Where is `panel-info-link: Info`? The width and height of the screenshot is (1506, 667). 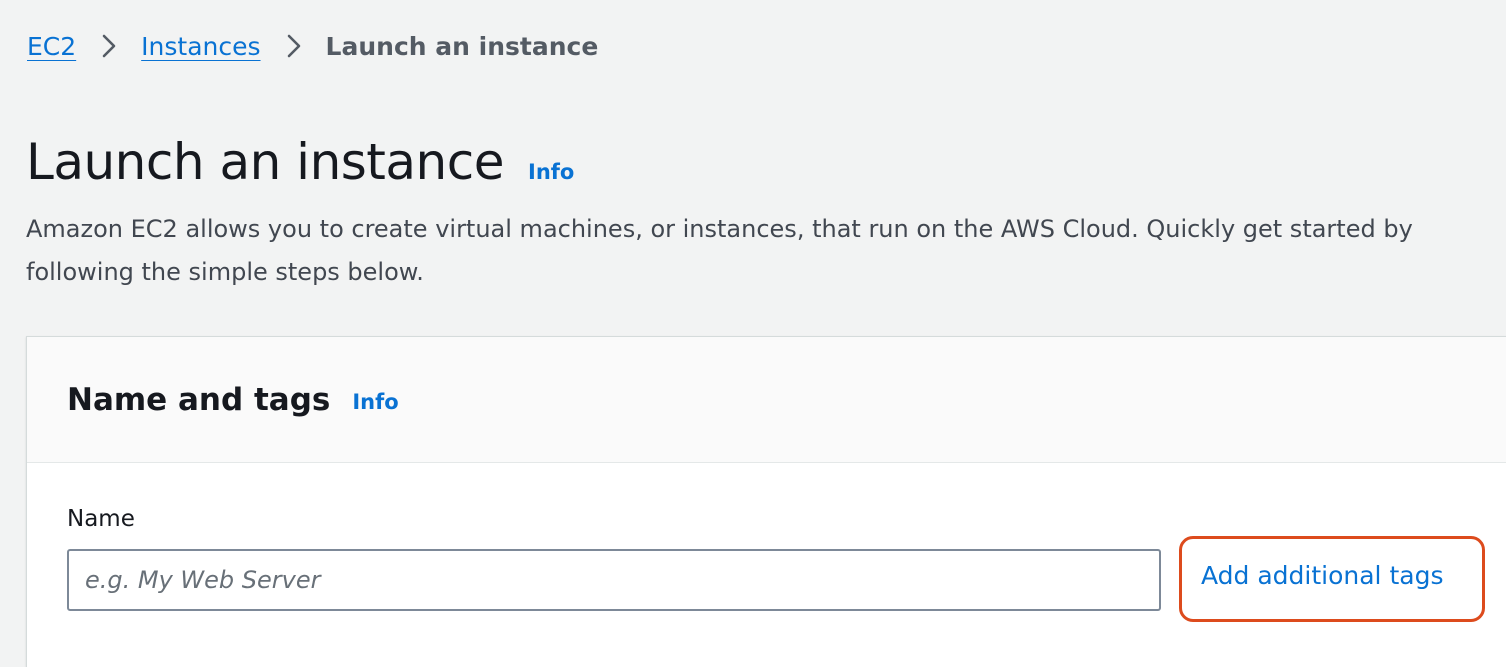
panel-info-link: Info is located at coordinates (375, 402).